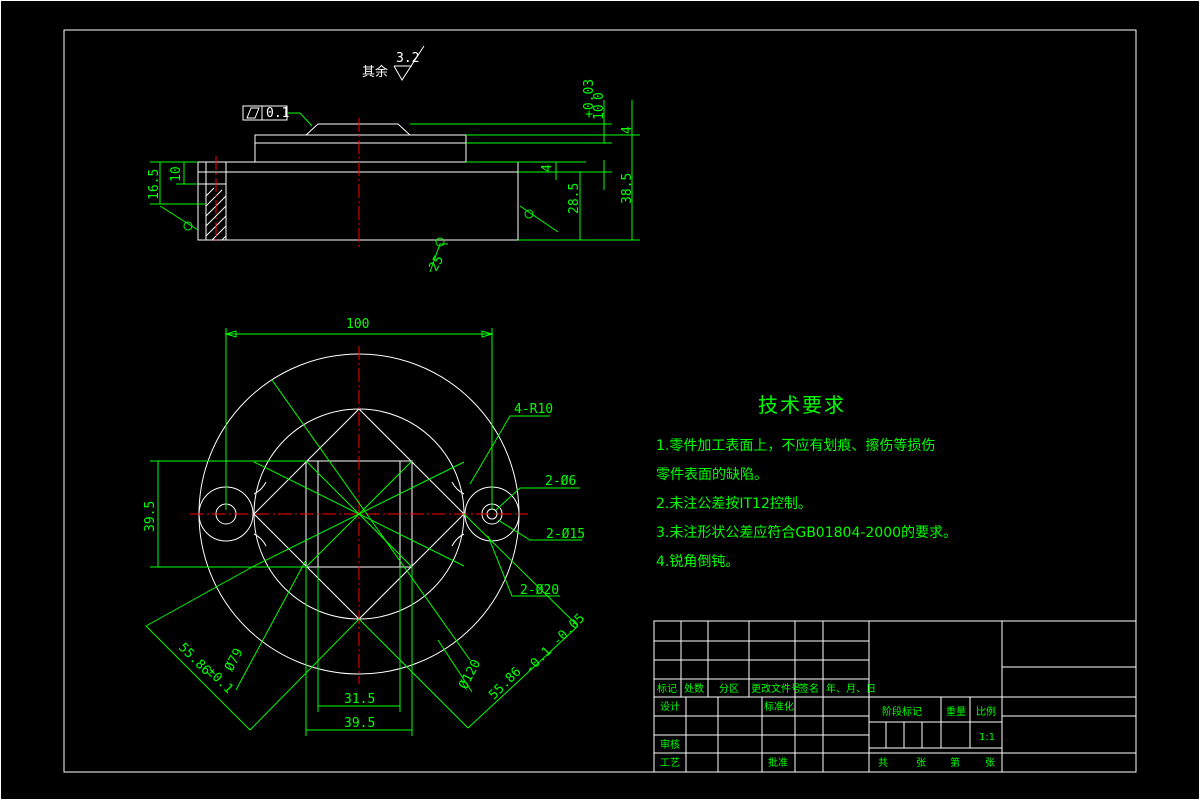 The image size is (1200, 800). I want to click on dim-100: 100, so click(357, 324).